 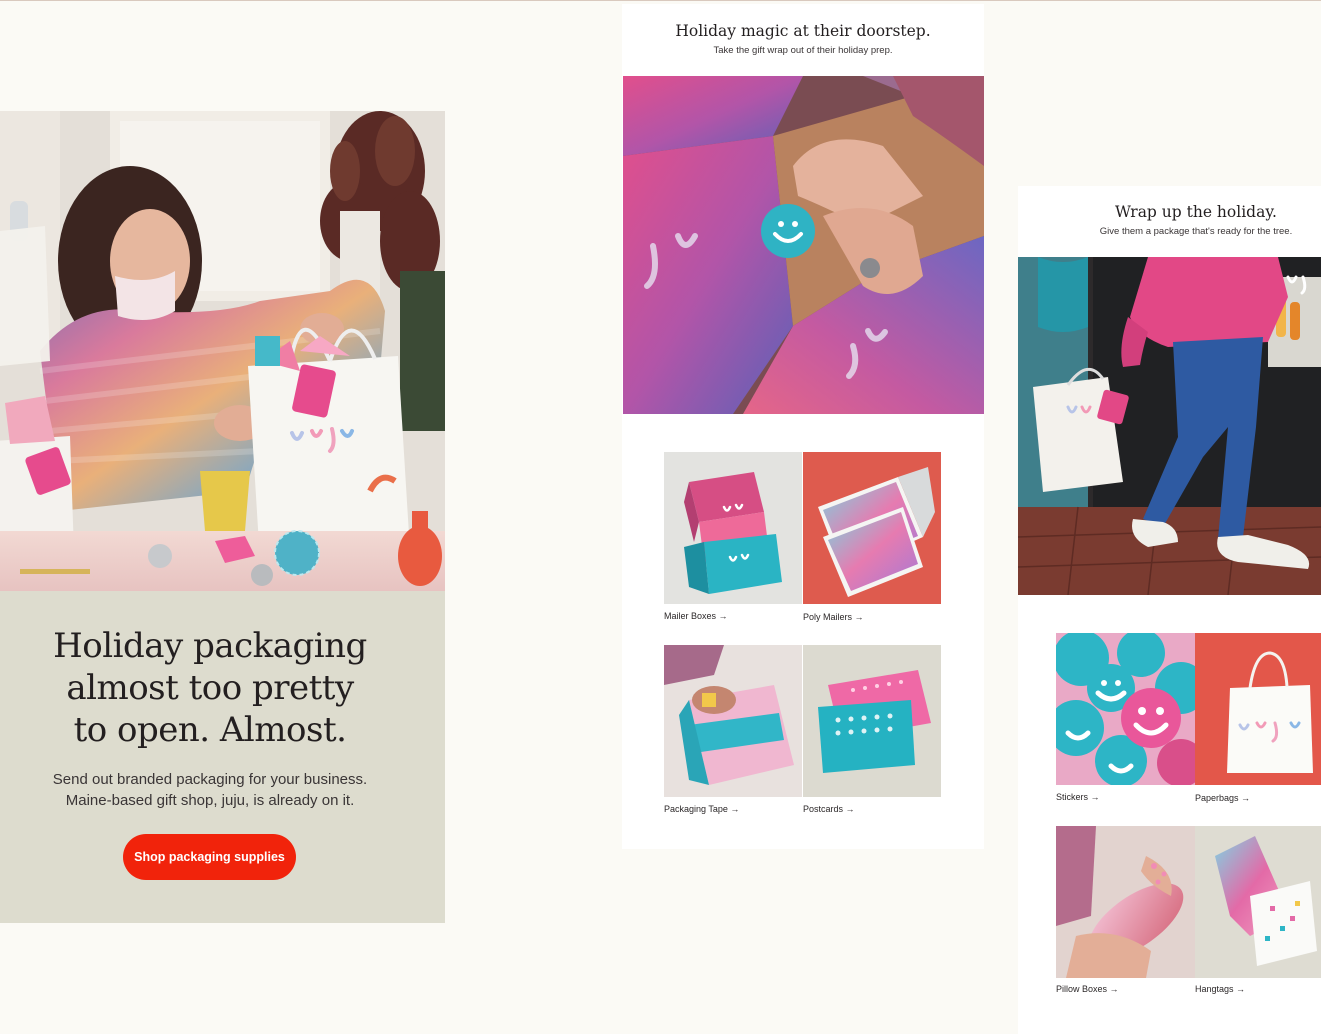 I want to click on product-image-postcards, so click(x=872, y=721).